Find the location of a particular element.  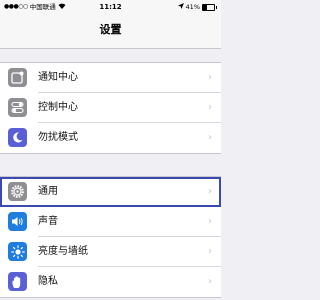

selection-highlight-box is located at coordinates (110, 192).